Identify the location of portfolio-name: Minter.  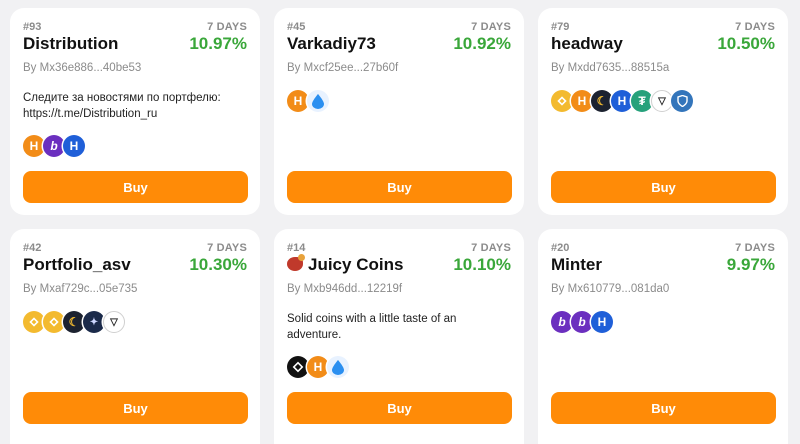
(576, 265).